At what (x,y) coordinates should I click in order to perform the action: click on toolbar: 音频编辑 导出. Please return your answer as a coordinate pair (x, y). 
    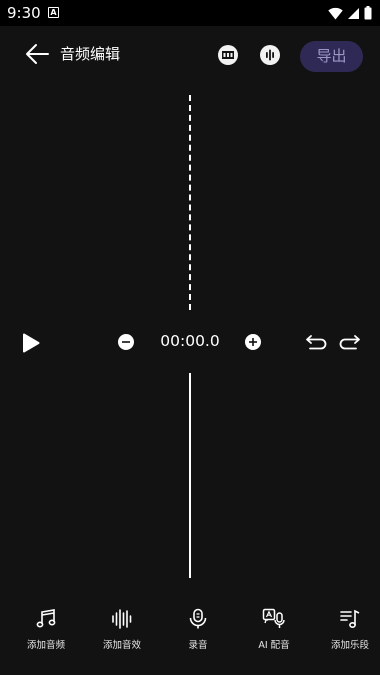
    Looking at the image, I should click on (190, 55).